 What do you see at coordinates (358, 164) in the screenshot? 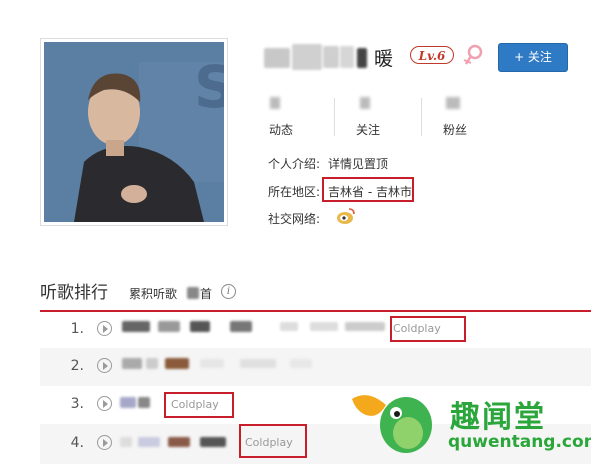
I see `intro-value: 详情见置顶` at bounding box center [358, 164].